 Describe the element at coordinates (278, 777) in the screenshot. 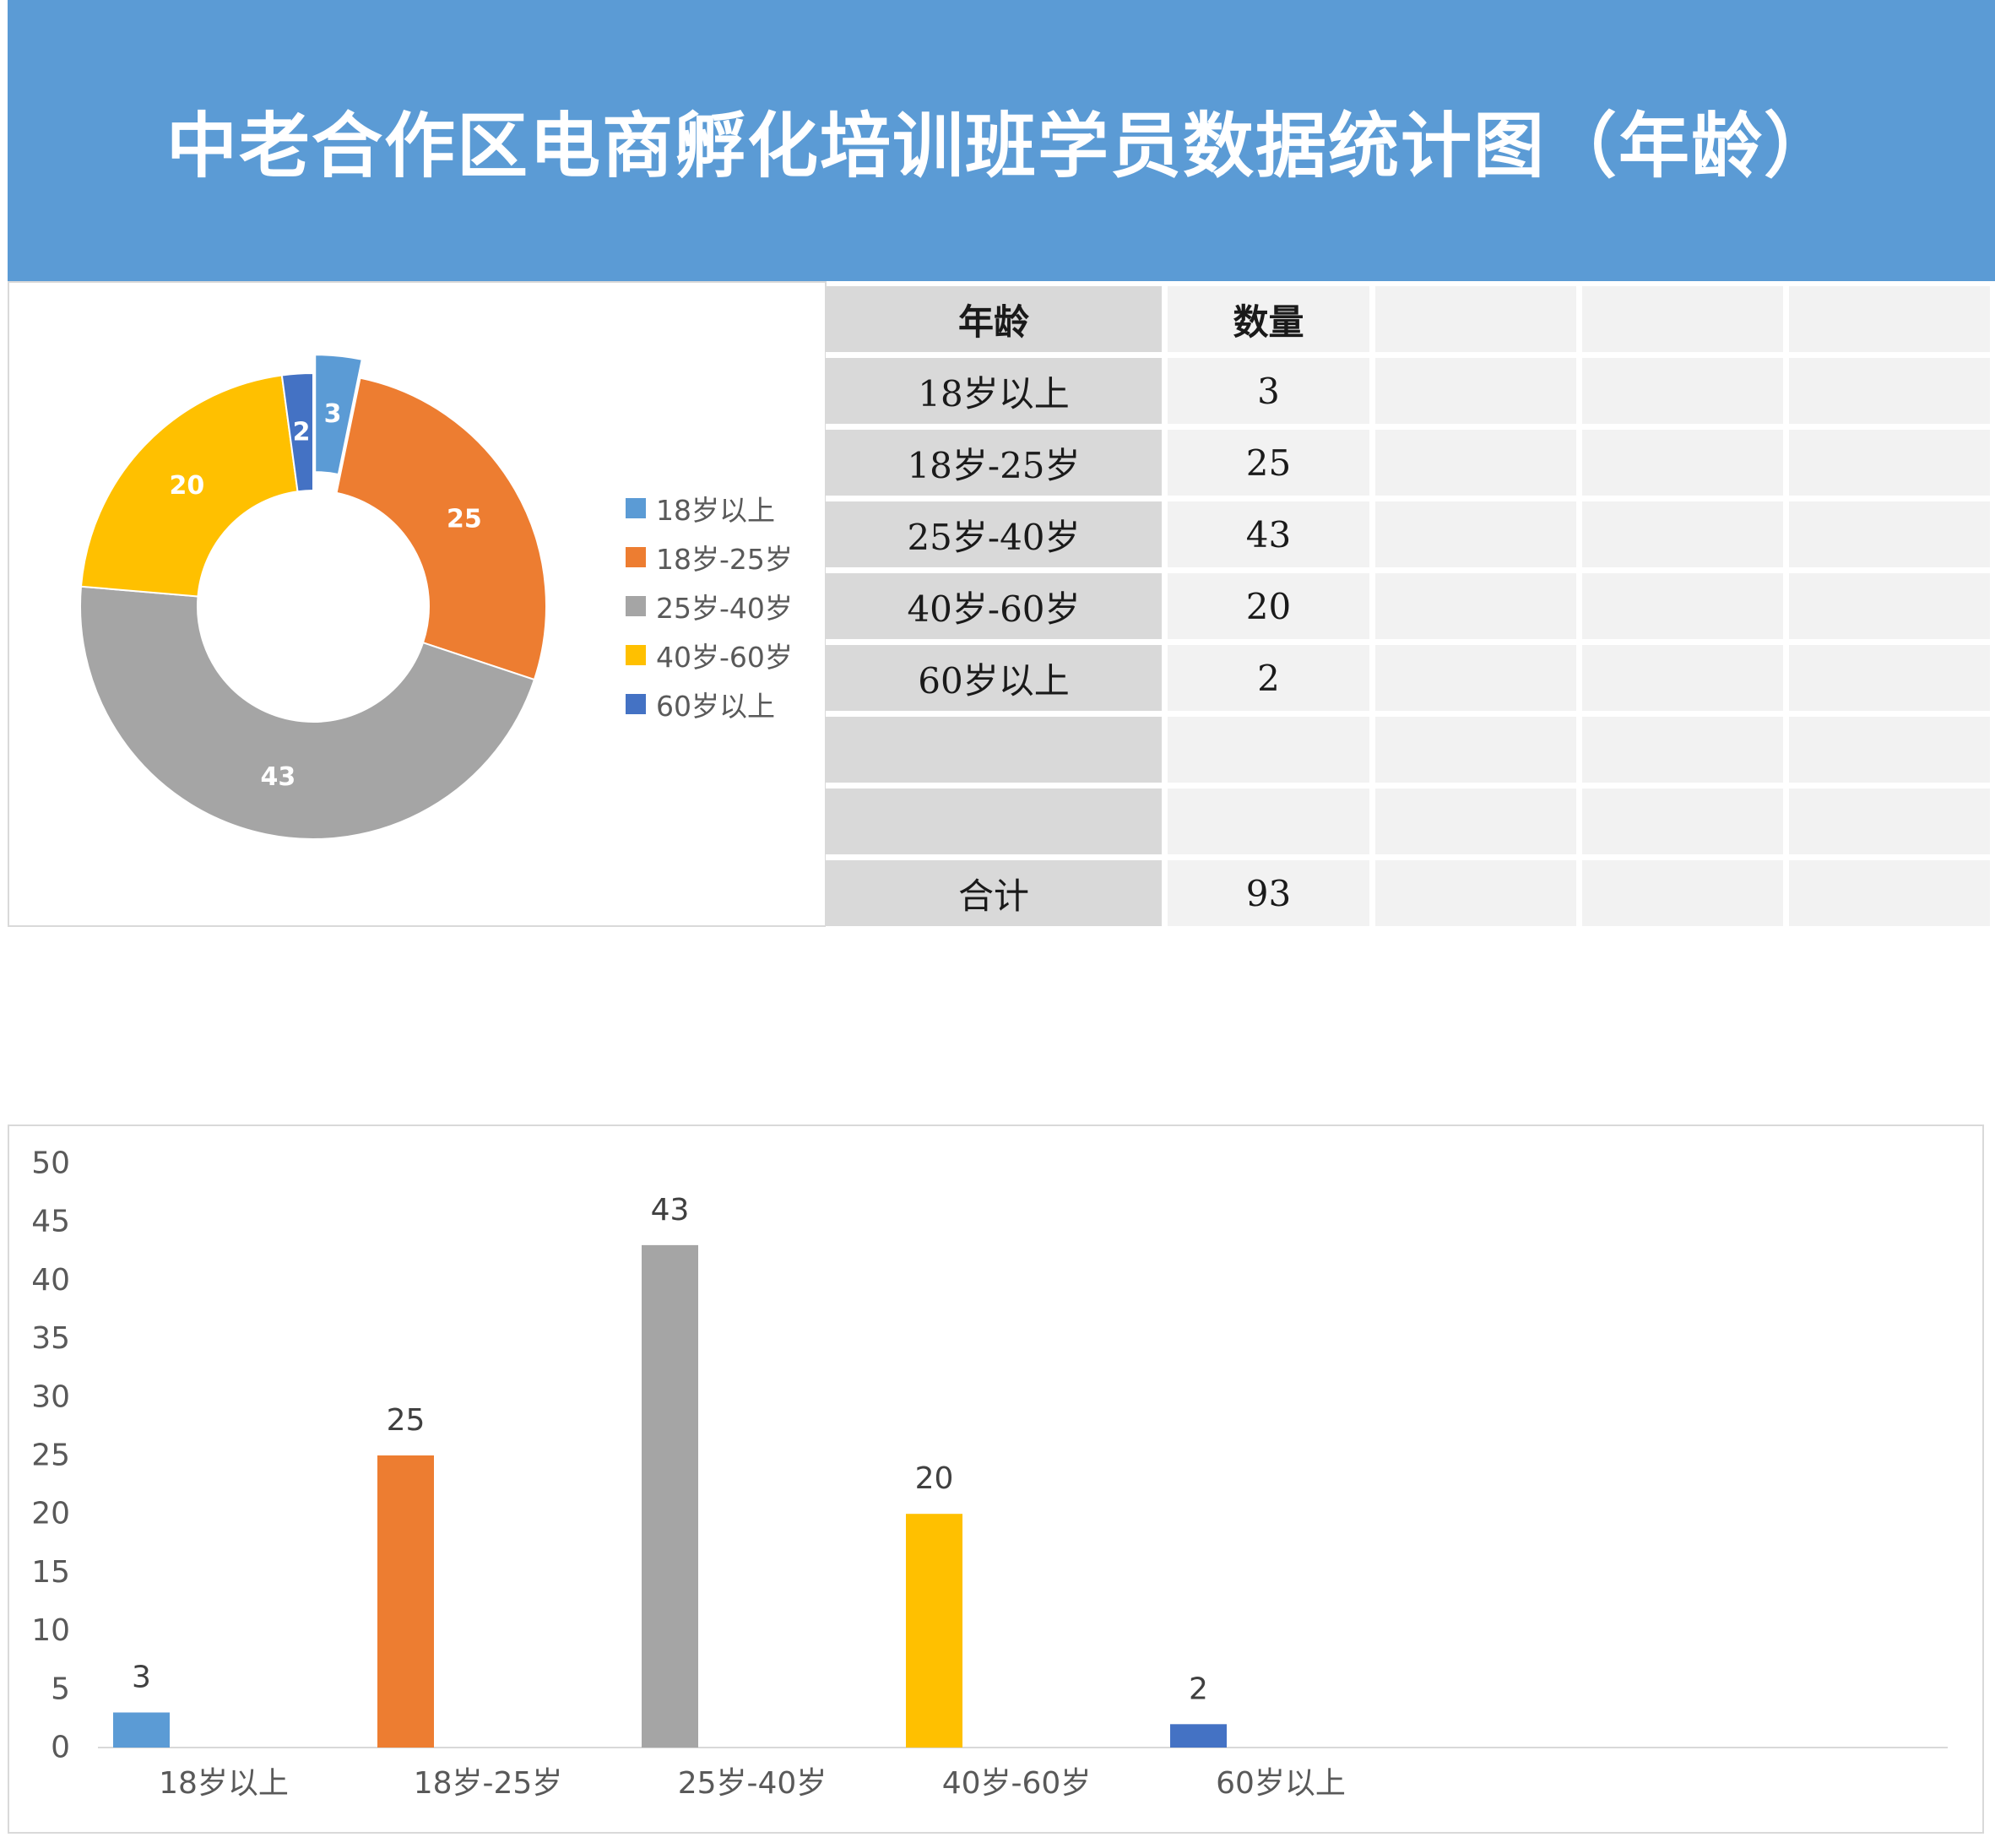

I see `doughnut-data-label: 43` at that location.